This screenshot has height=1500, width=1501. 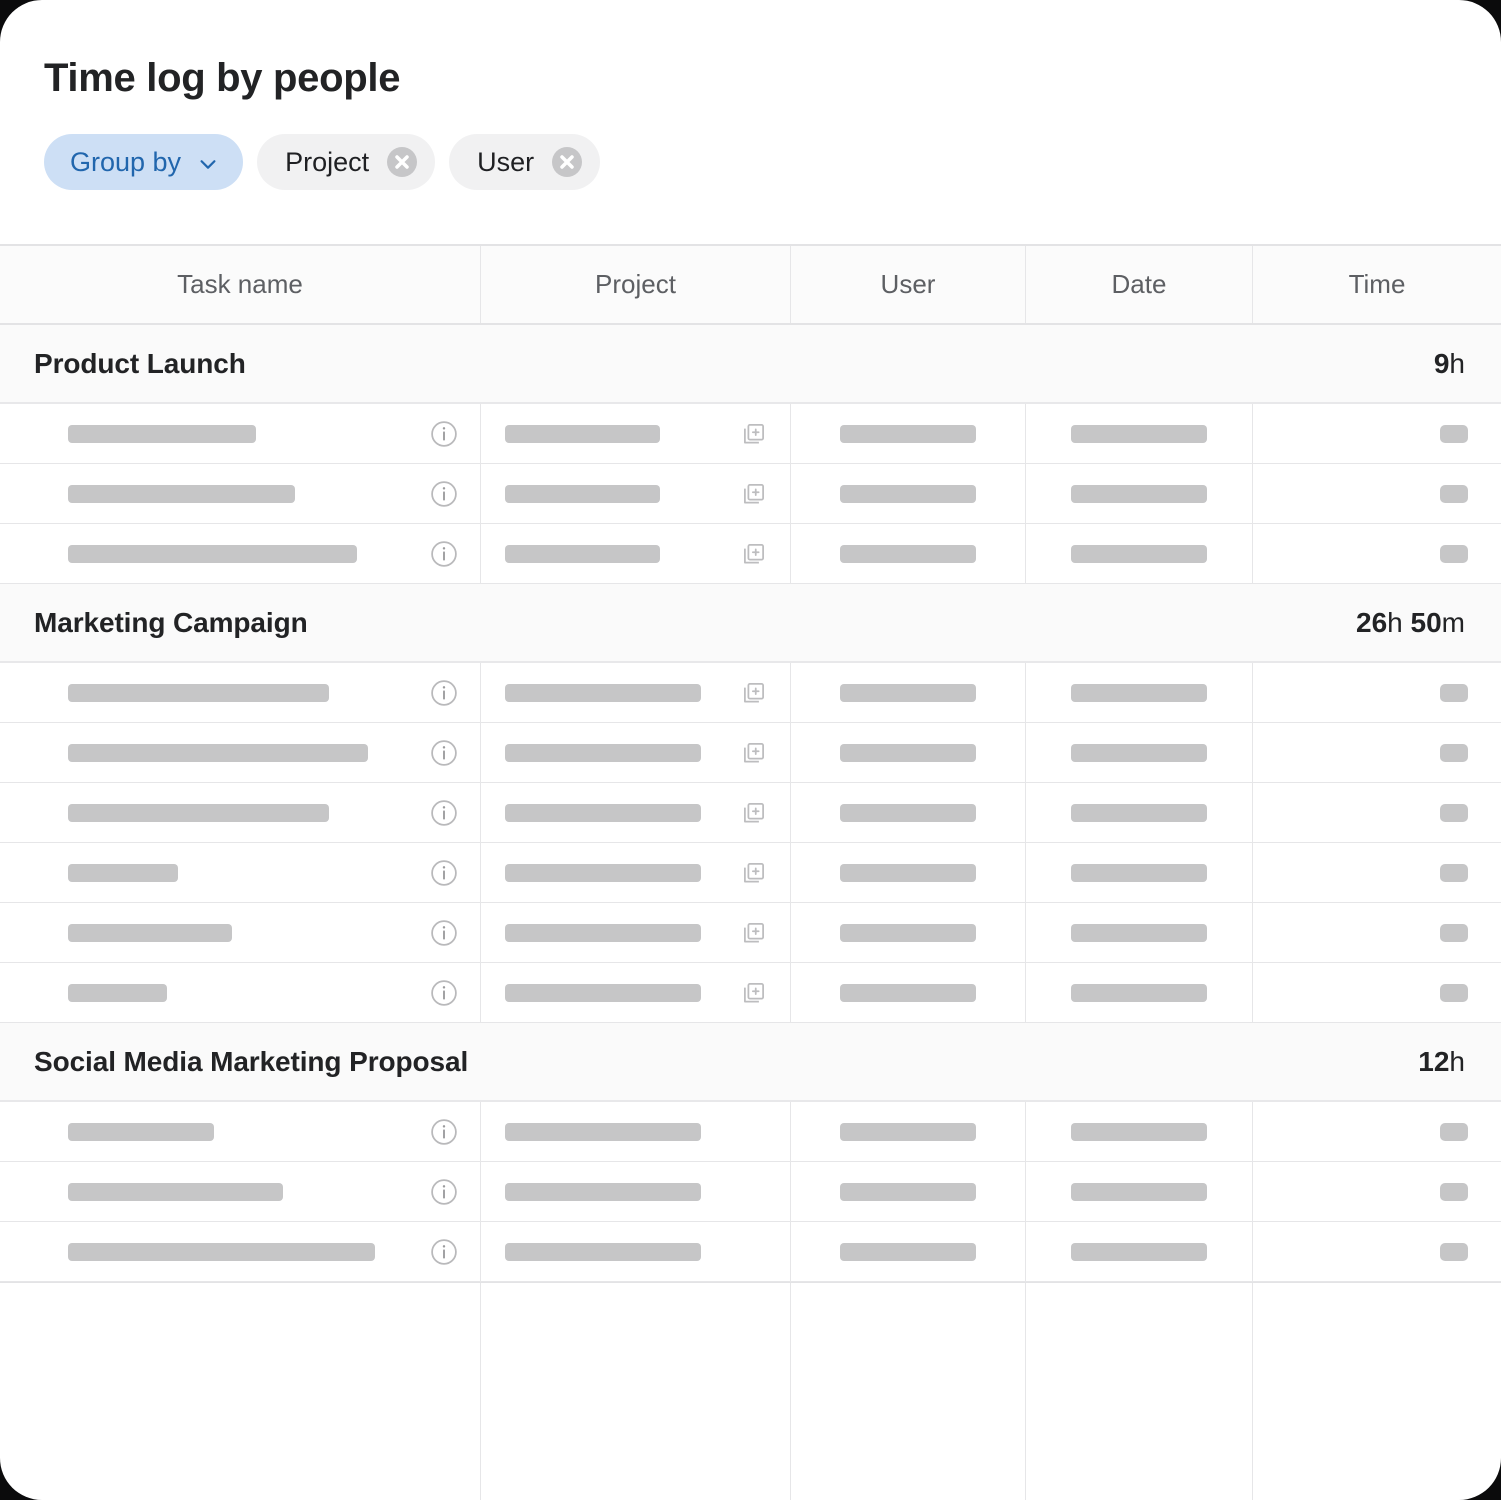 I want to click on group-by-button: Group by, so click(x=144, y=162).